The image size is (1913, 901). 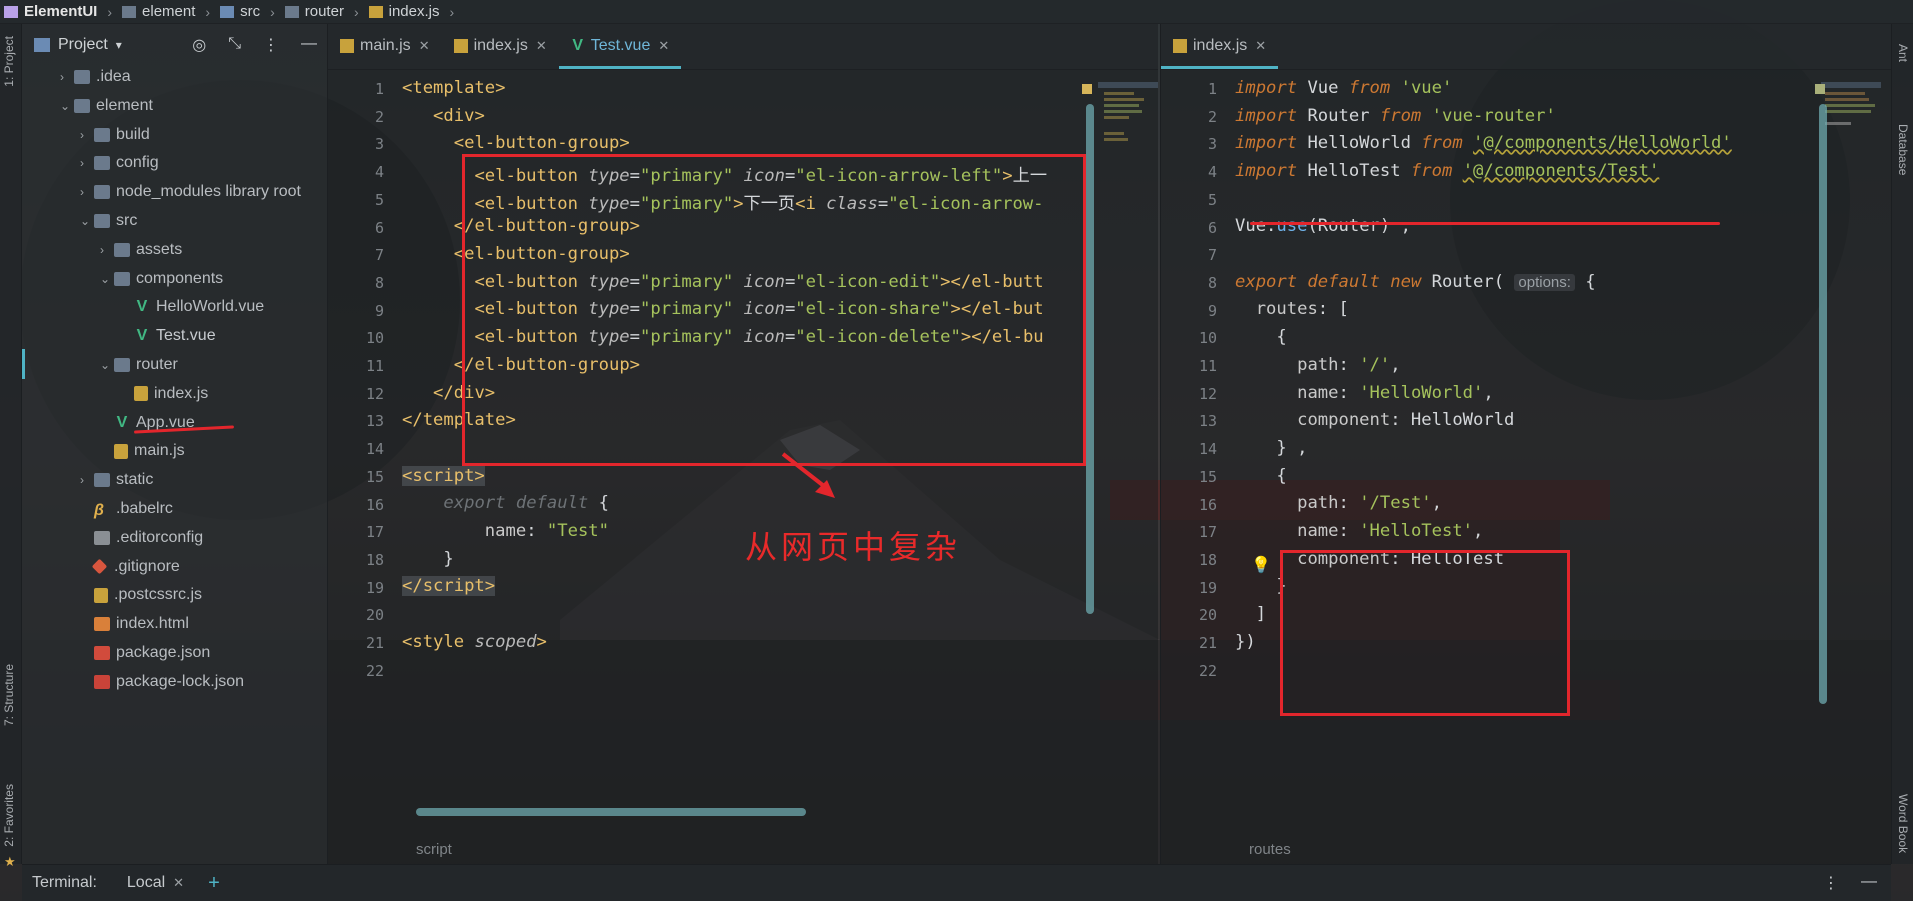 What do you see at coordinates (50, 11) in the screenshot?
I see `breadcrumb-project: ElementUI` at bounding box center [50, 11].